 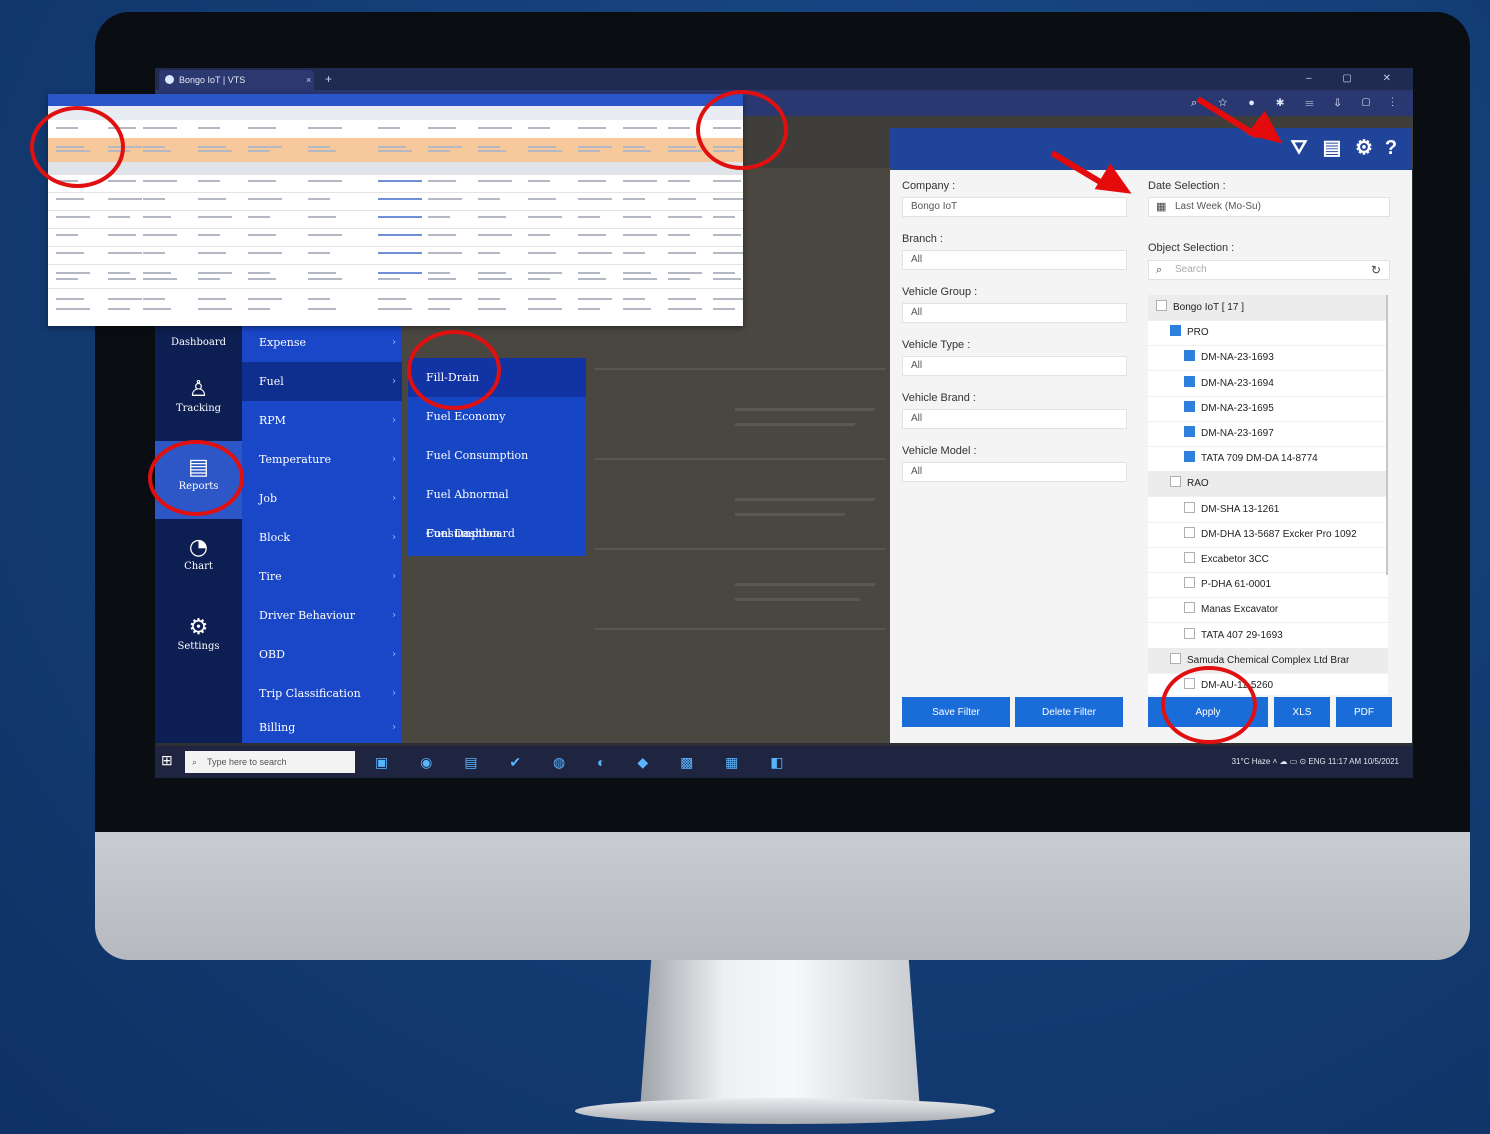 What do you see at coordinates (169, 79) in the screenshot?
I see `favicon-icon` at bounding box center [169, 79].